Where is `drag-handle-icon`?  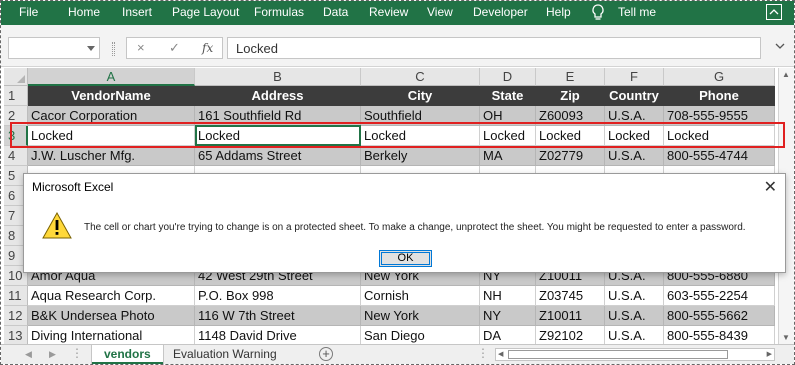 drag-handle-icon is located at coordinates (113, 49).